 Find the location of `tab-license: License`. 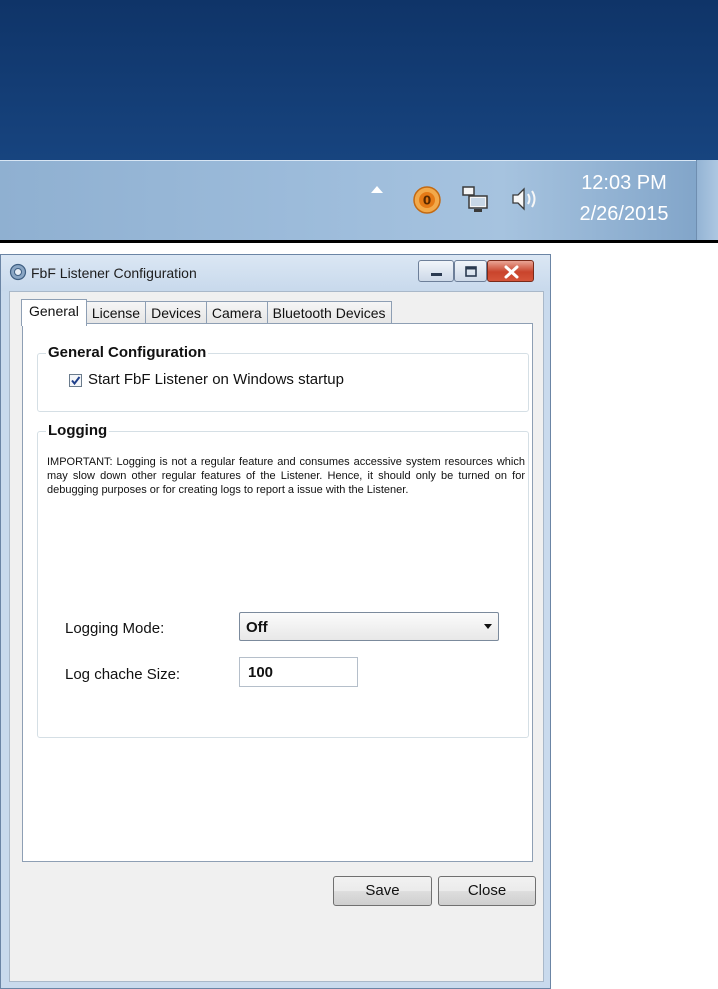

tab-license: License is located at coordinates (116, 313).